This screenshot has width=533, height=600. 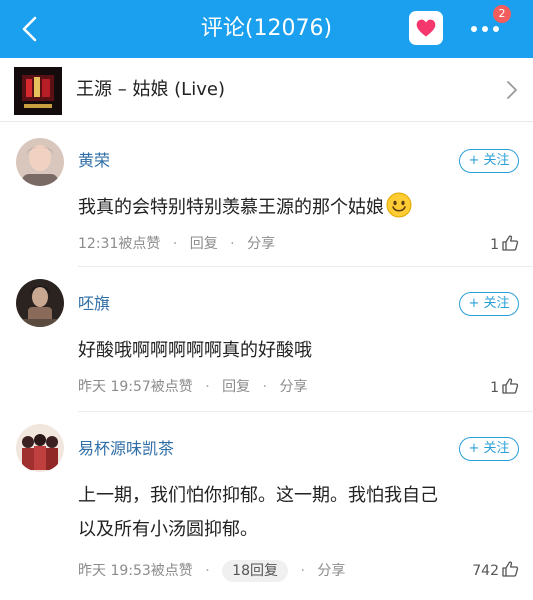 What do you see at coordinates (195, 350) in the screenshot?
I see `comment-text: 好酸哦啊啊啊啊啊真的好酸哦` at bounding box center [195, 350].